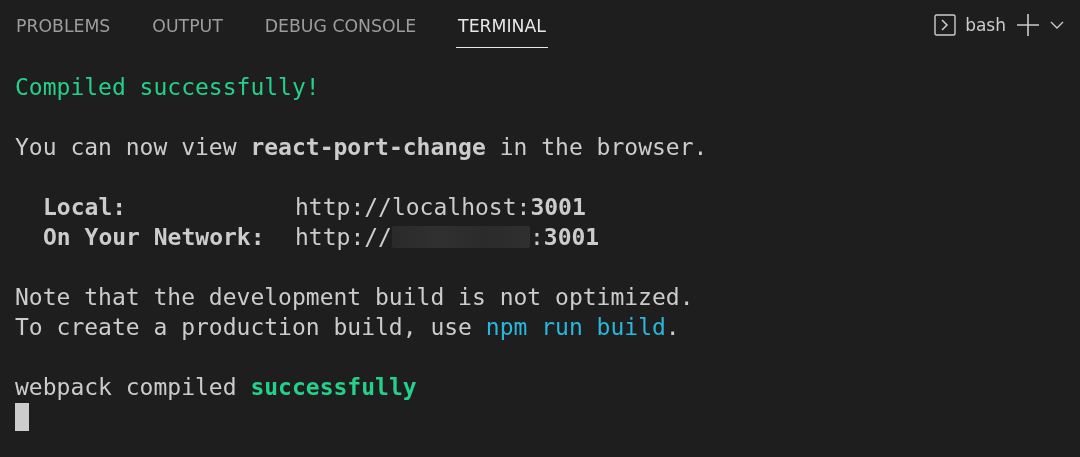  Describe the element at coordinates (154, 237) in the screenshot. I see `address-label: On Your Network:` at that location.